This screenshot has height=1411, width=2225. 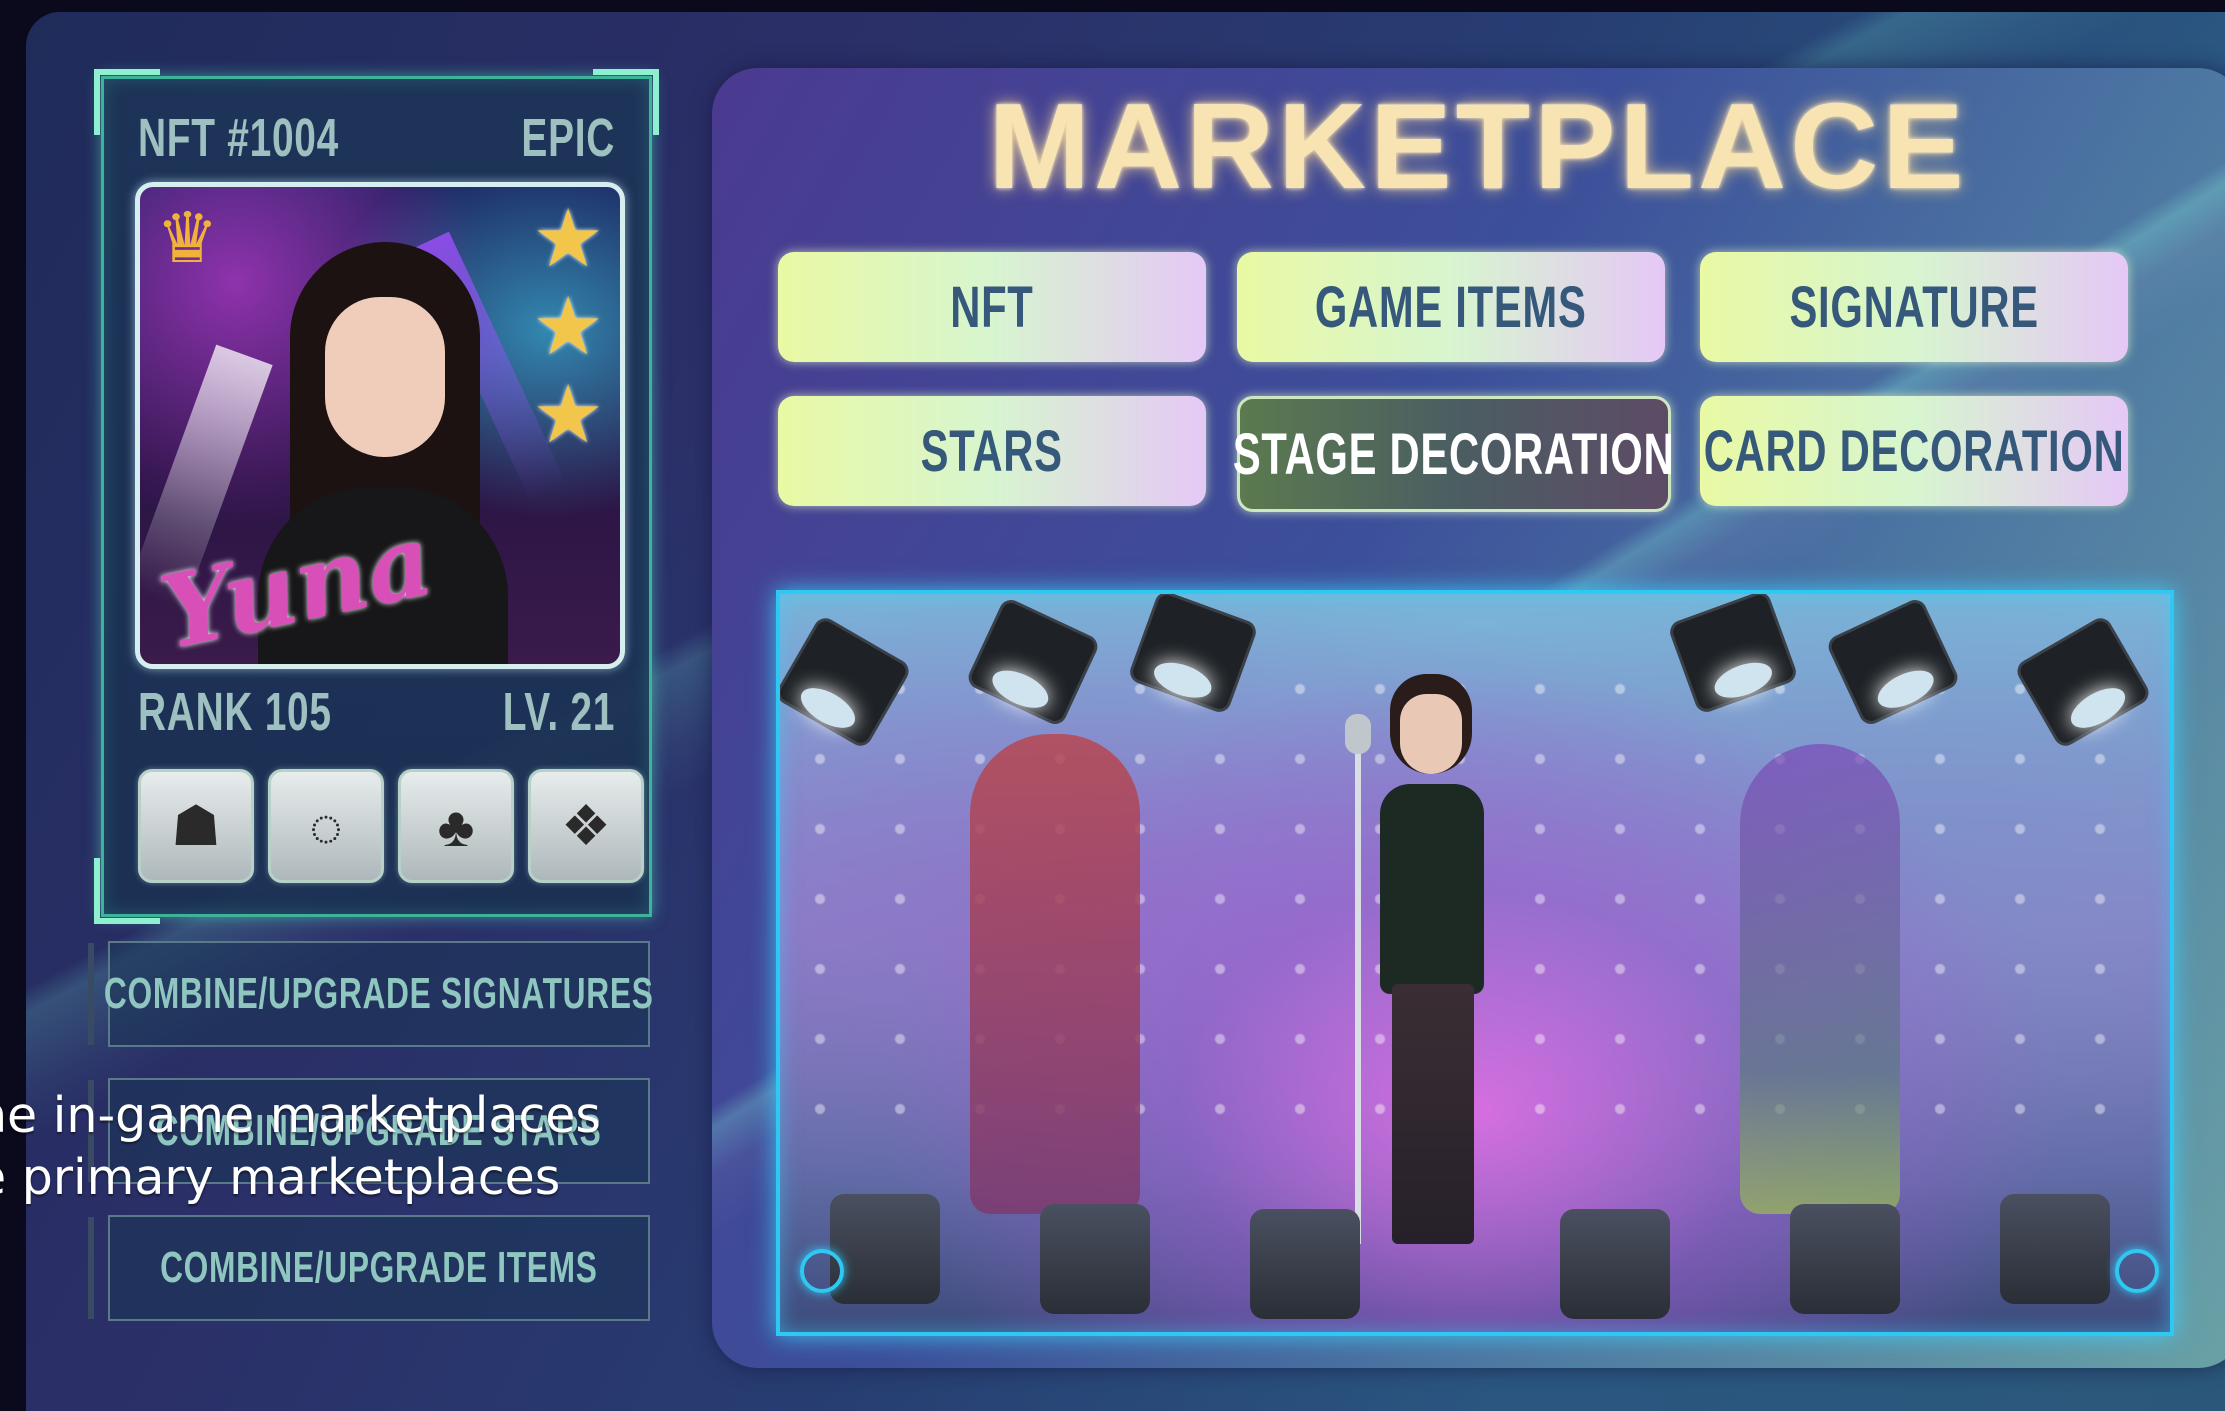 I want to click on tab-stage-decoration: STAGE DECORATION, so click(x=1453, y=454).